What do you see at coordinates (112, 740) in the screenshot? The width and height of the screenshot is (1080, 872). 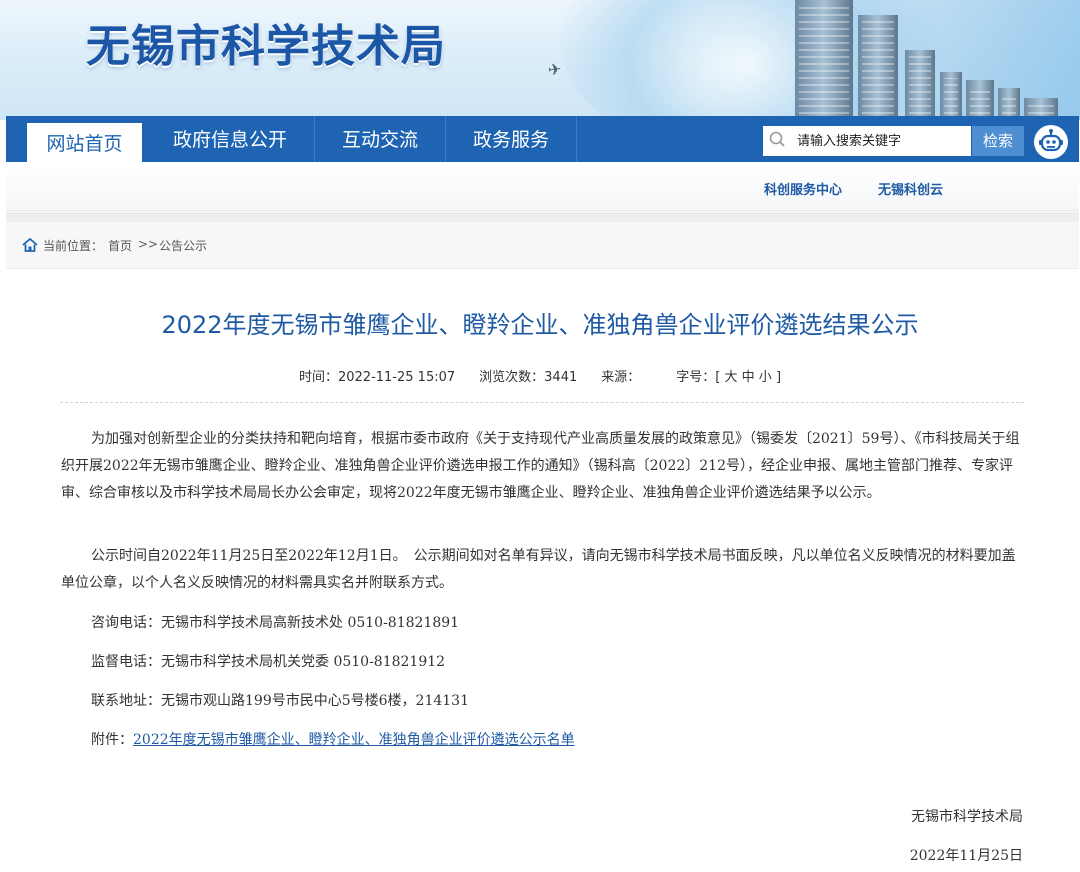 I see `attachment-label: 附件：` at bounding box center [112, 740].